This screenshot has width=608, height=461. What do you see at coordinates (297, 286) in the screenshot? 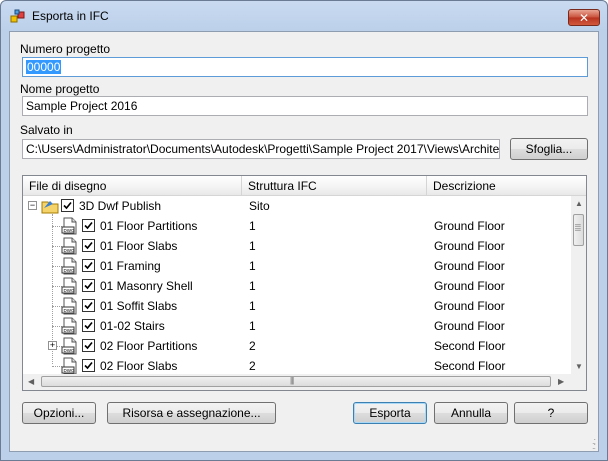
I see `tree-row: DWG 01 Masonry Shell 1 Ground Floor` at bounding box center [297, 286].